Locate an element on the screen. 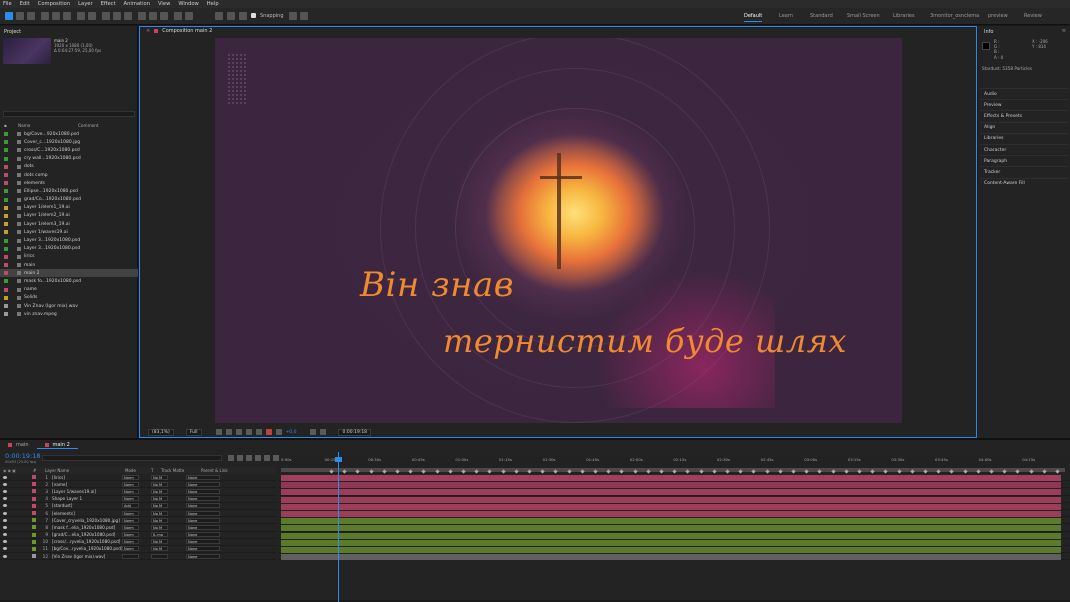 The image size is (1070, 602). axis-local-icon is located at coordinates (219, 16).